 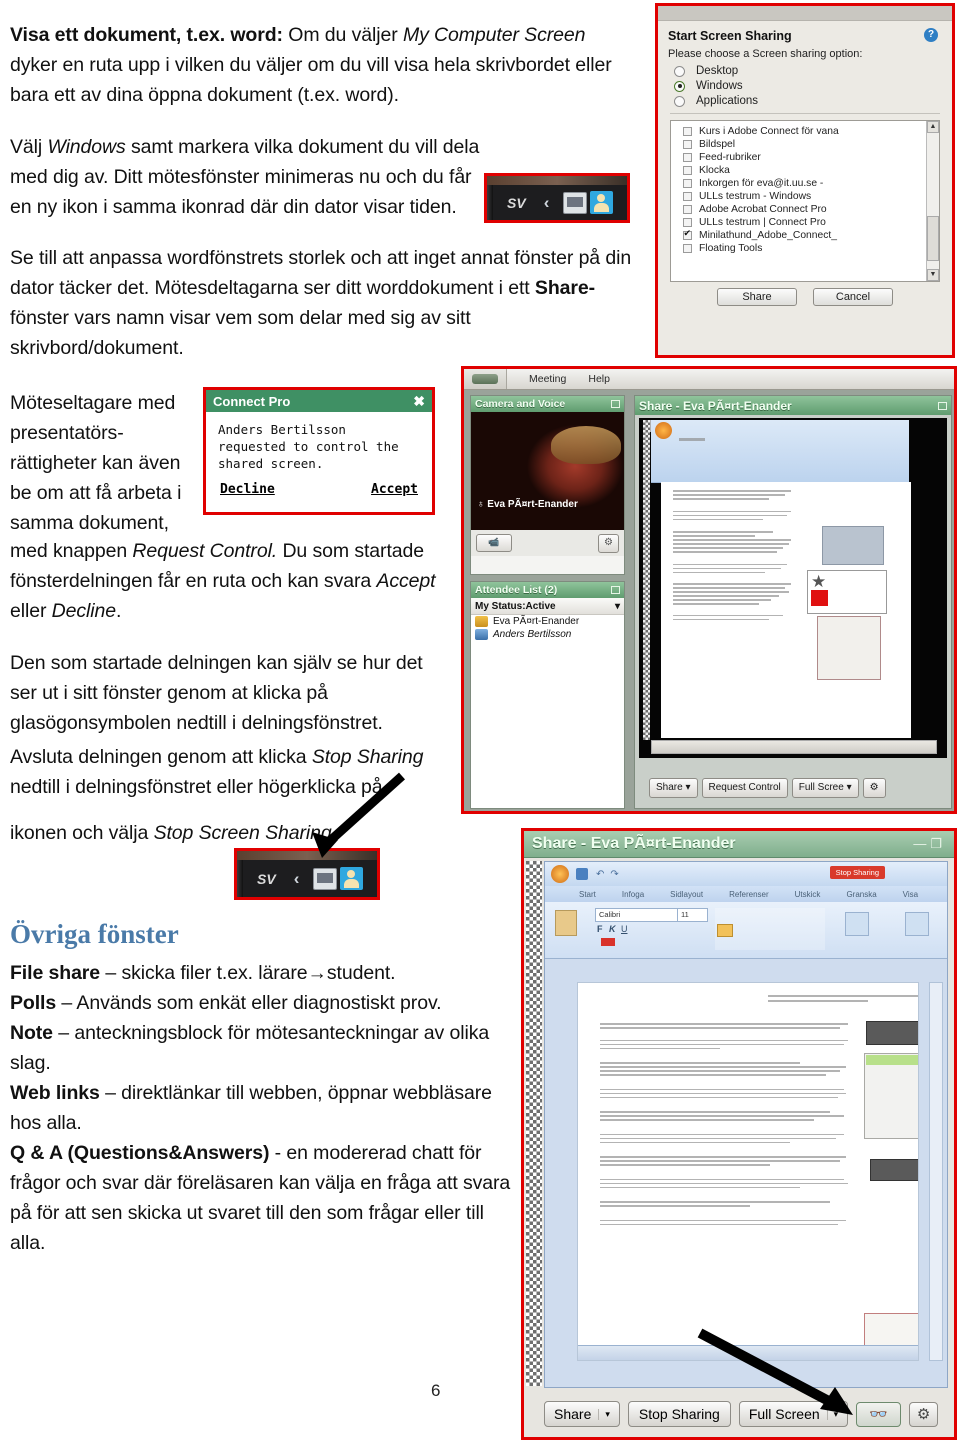 What do you see at coordinates (582, 874) in the screenshot?
I see `save-icon` at bounding box center [582, 874].